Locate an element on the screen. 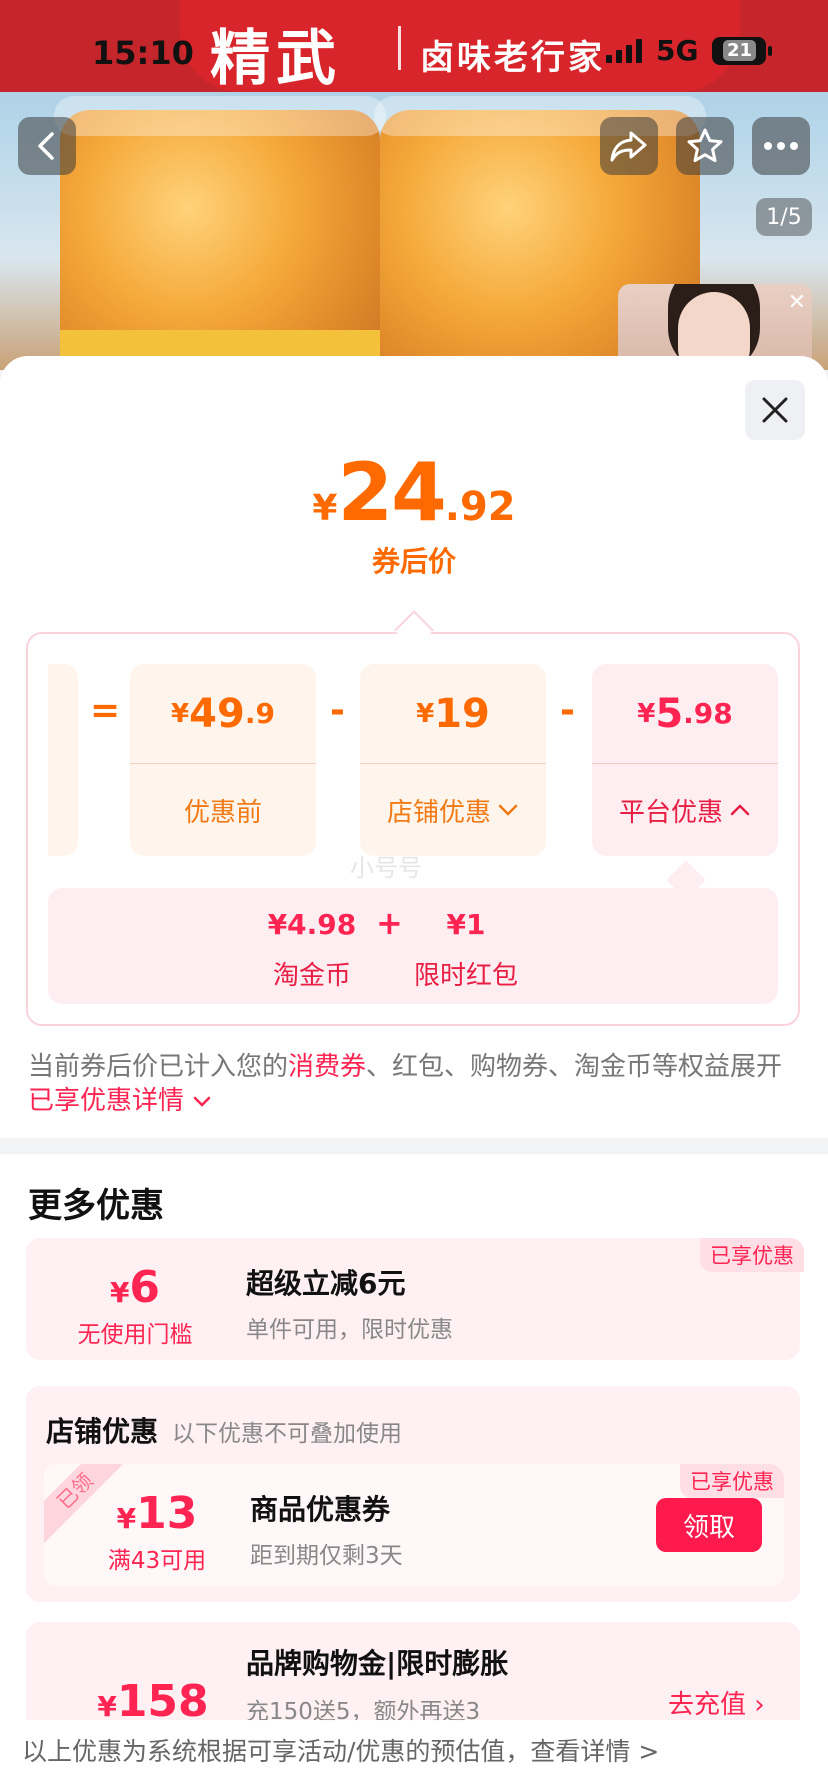  coupon-amount: ¥13 满43可用 is located at coordinates (157, 1531).